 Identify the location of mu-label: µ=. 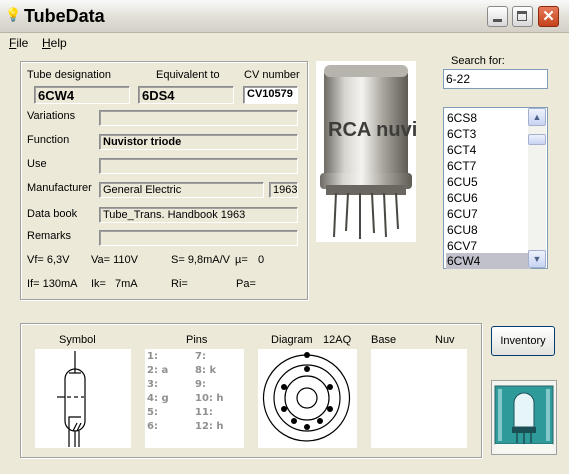
(241, 260).